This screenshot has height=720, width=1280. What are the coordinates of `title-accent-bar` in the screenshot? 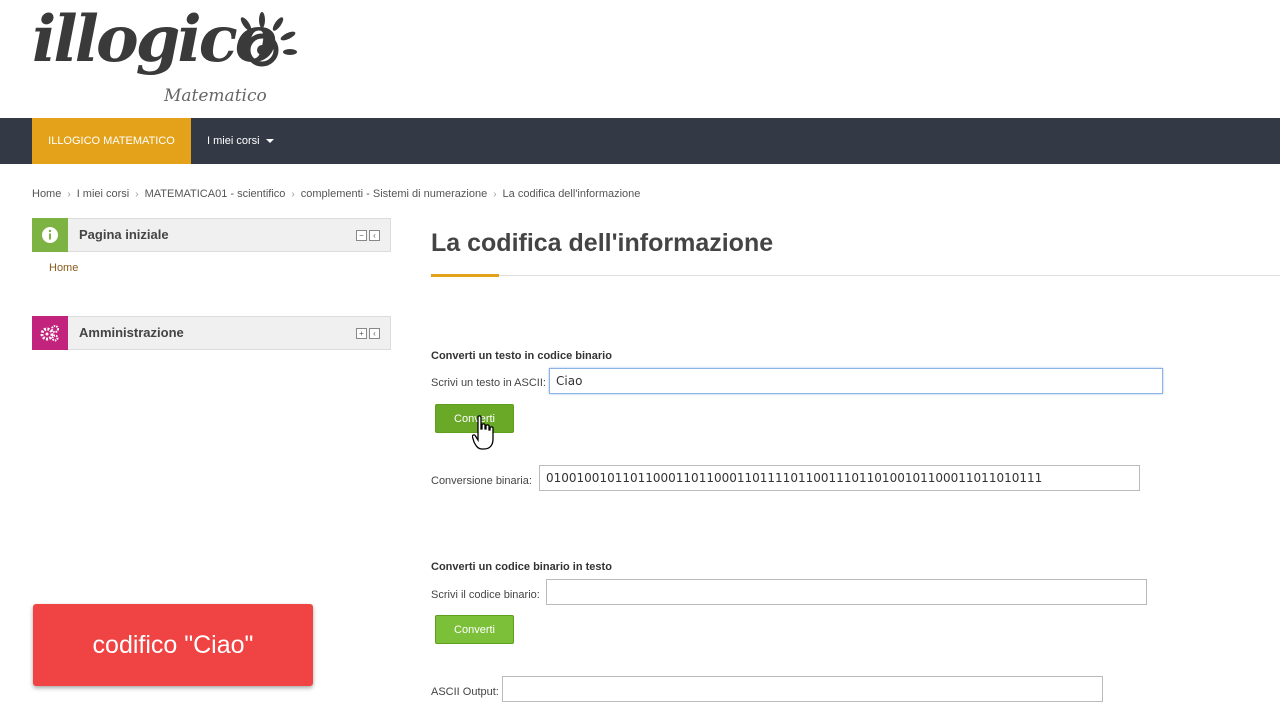 It's located at (465, 275).